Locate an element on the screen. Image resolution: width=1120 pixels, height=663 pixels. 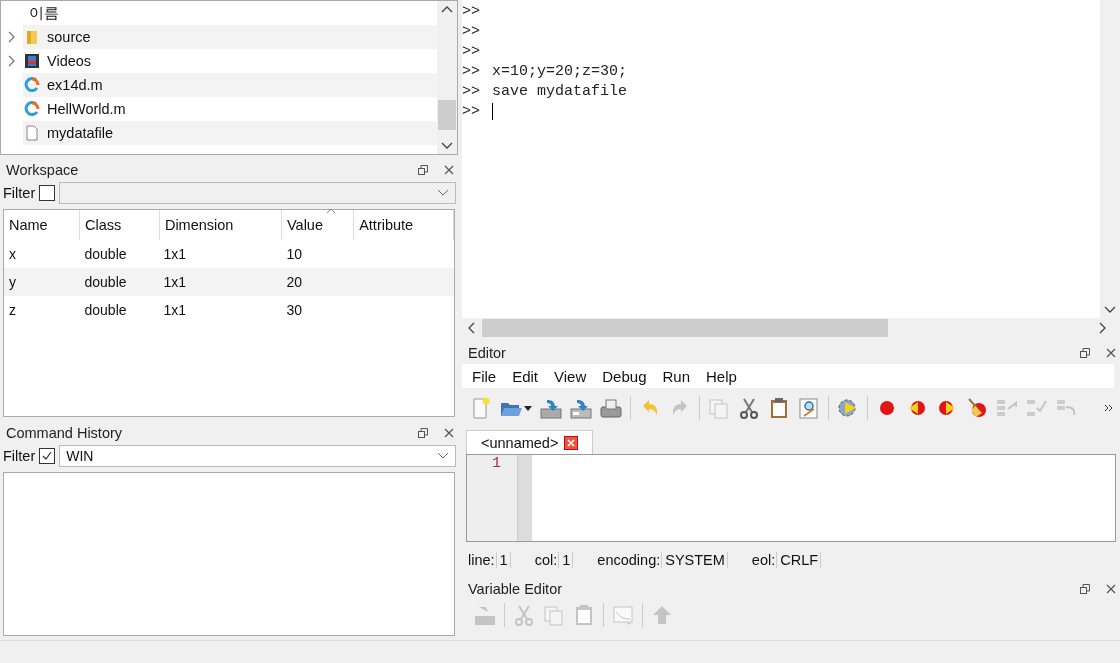
menu-item: View is located at coordinates (570, 376).